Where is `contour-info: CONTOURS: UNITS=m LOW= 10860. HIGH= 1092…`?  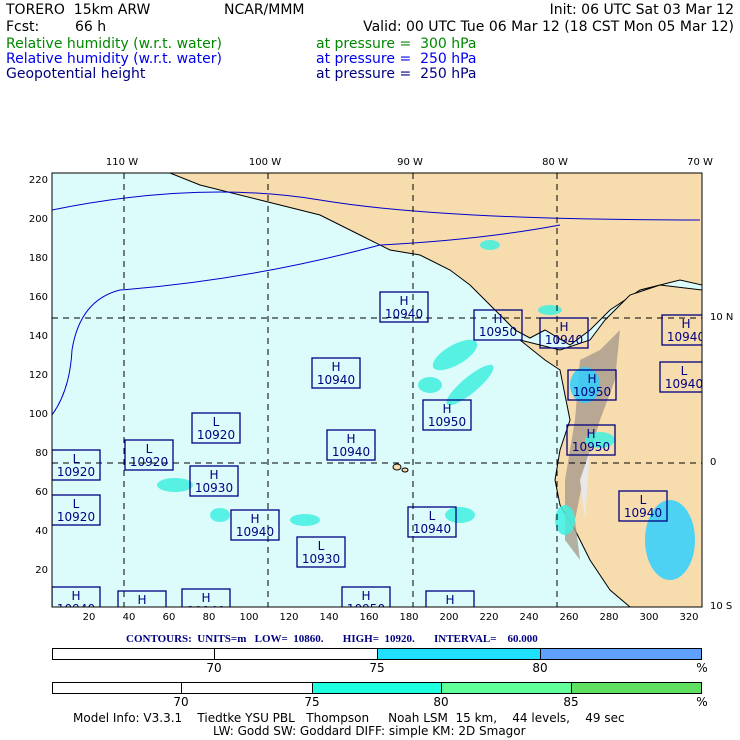
contour-info: CONTOURS: UNITS=m LOW= 10860. HIGH= 1092… is located at coordinates (332, 639).